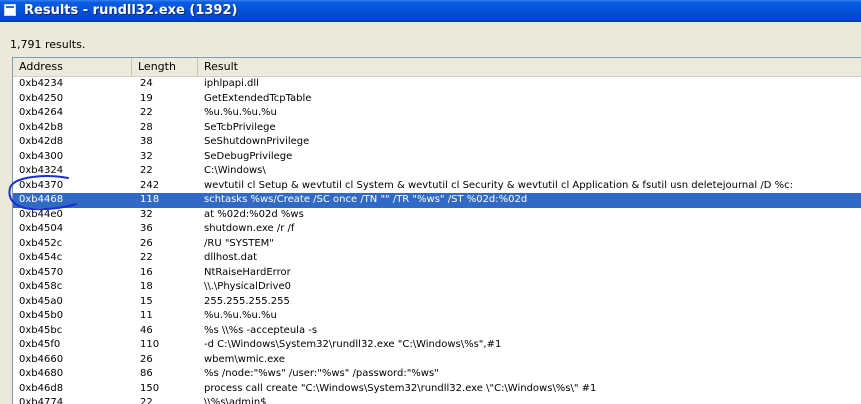  I want to click on cell-length: 19, so click(146, 98).